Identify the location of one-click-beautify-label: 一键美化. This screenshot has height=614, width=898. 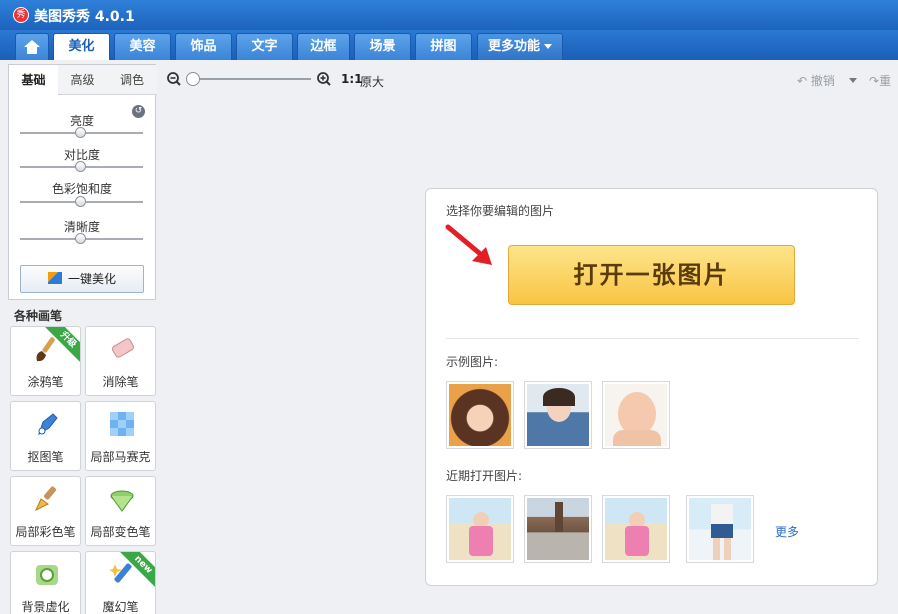
(91, 279).